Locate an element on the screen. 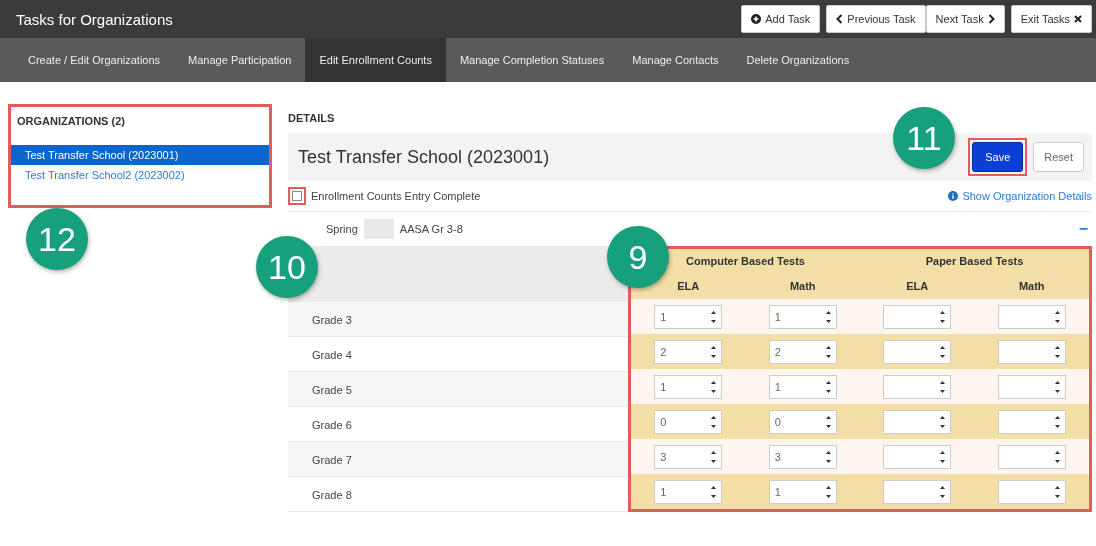 This screenshot has height=546, width=1096. previous-task-button: Previous Task is located at coordinates (876, 19).